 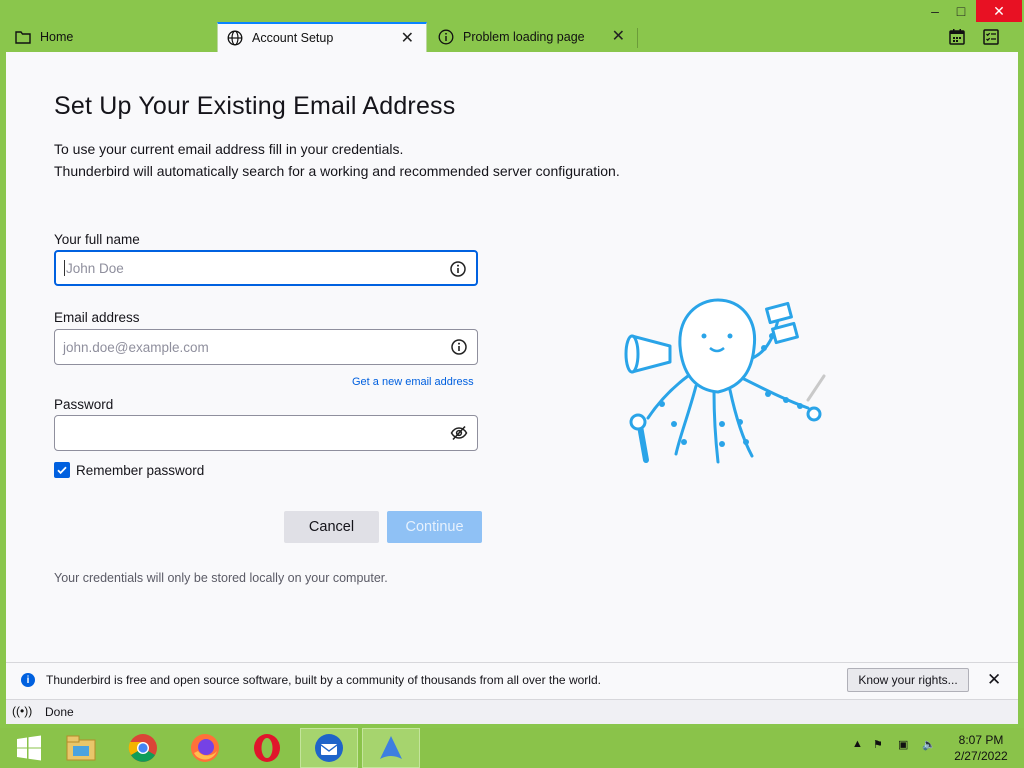 I want to click on system-clock: 8:07 PM 2/27/2022, so click(x=981, y=748).